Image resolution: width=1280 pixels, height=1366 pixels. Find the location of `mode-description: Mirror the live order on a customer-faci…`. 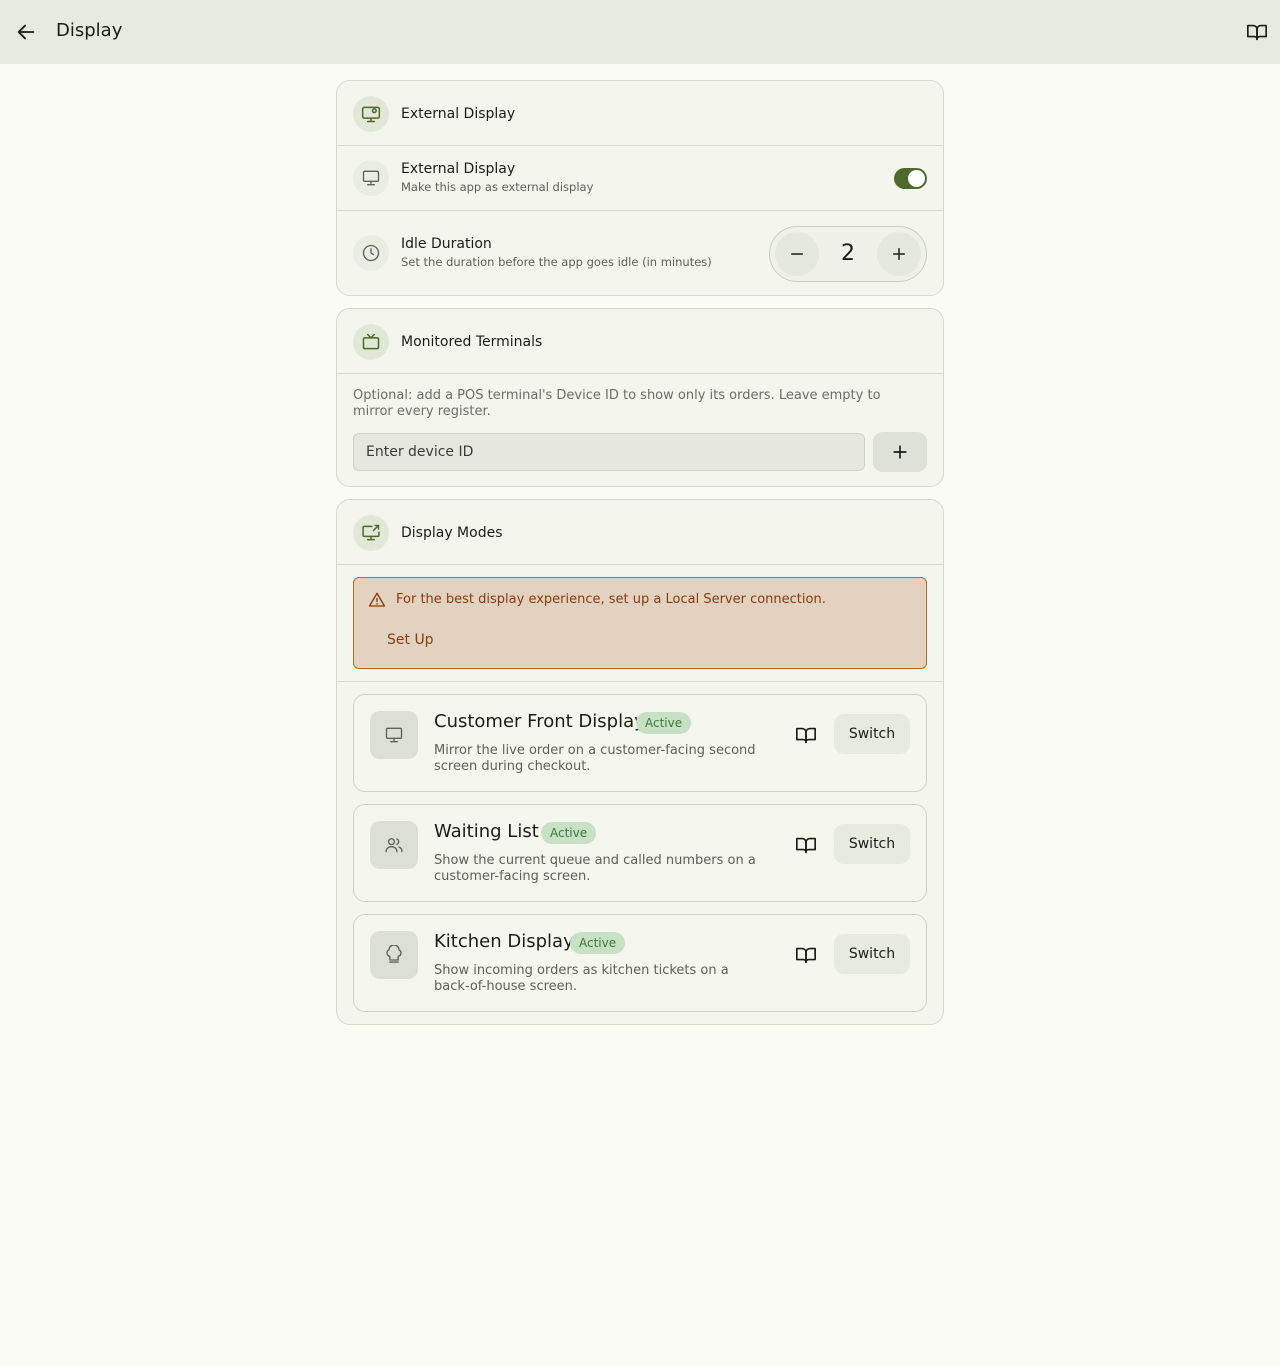

mode-description: Mirror the live order on a customer-faci… is located at coordinates (595, 758).